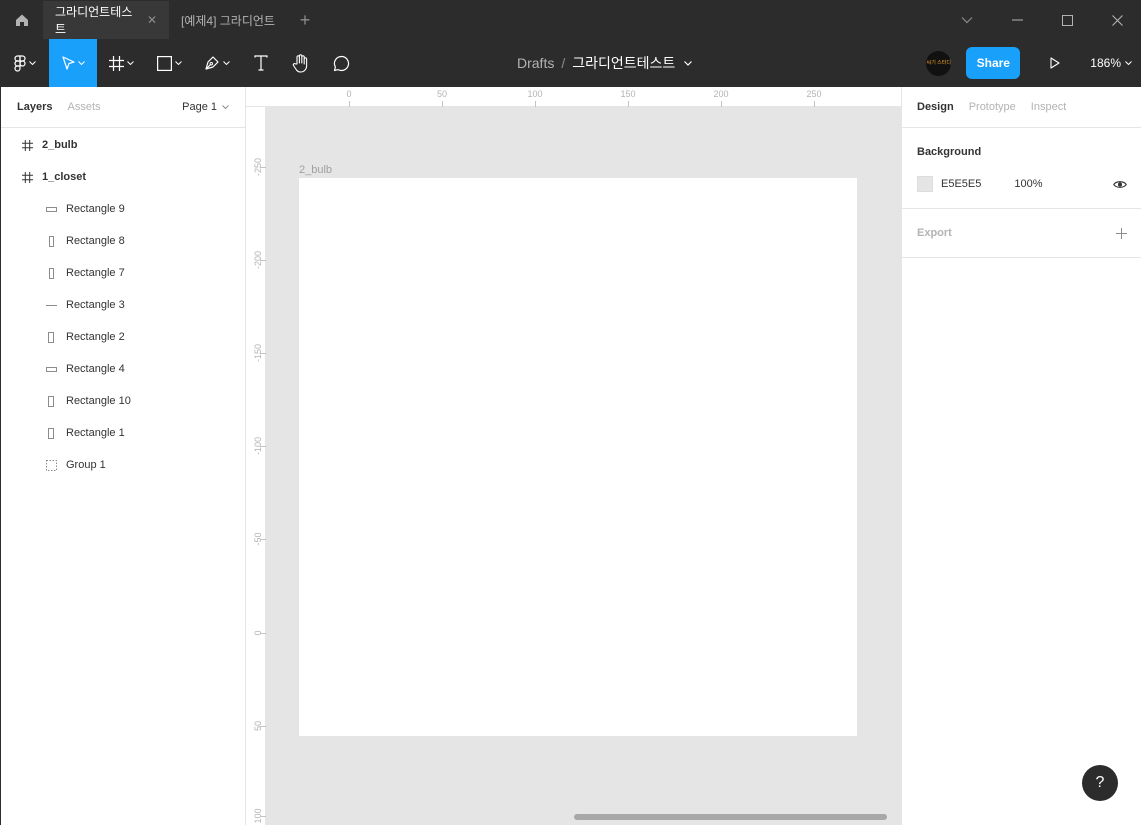 This screenshot has width=1141, height=825. Describe the element at coordinates (68, 63) in the screenshot. I see `cursor-arrow-icon` at that location.